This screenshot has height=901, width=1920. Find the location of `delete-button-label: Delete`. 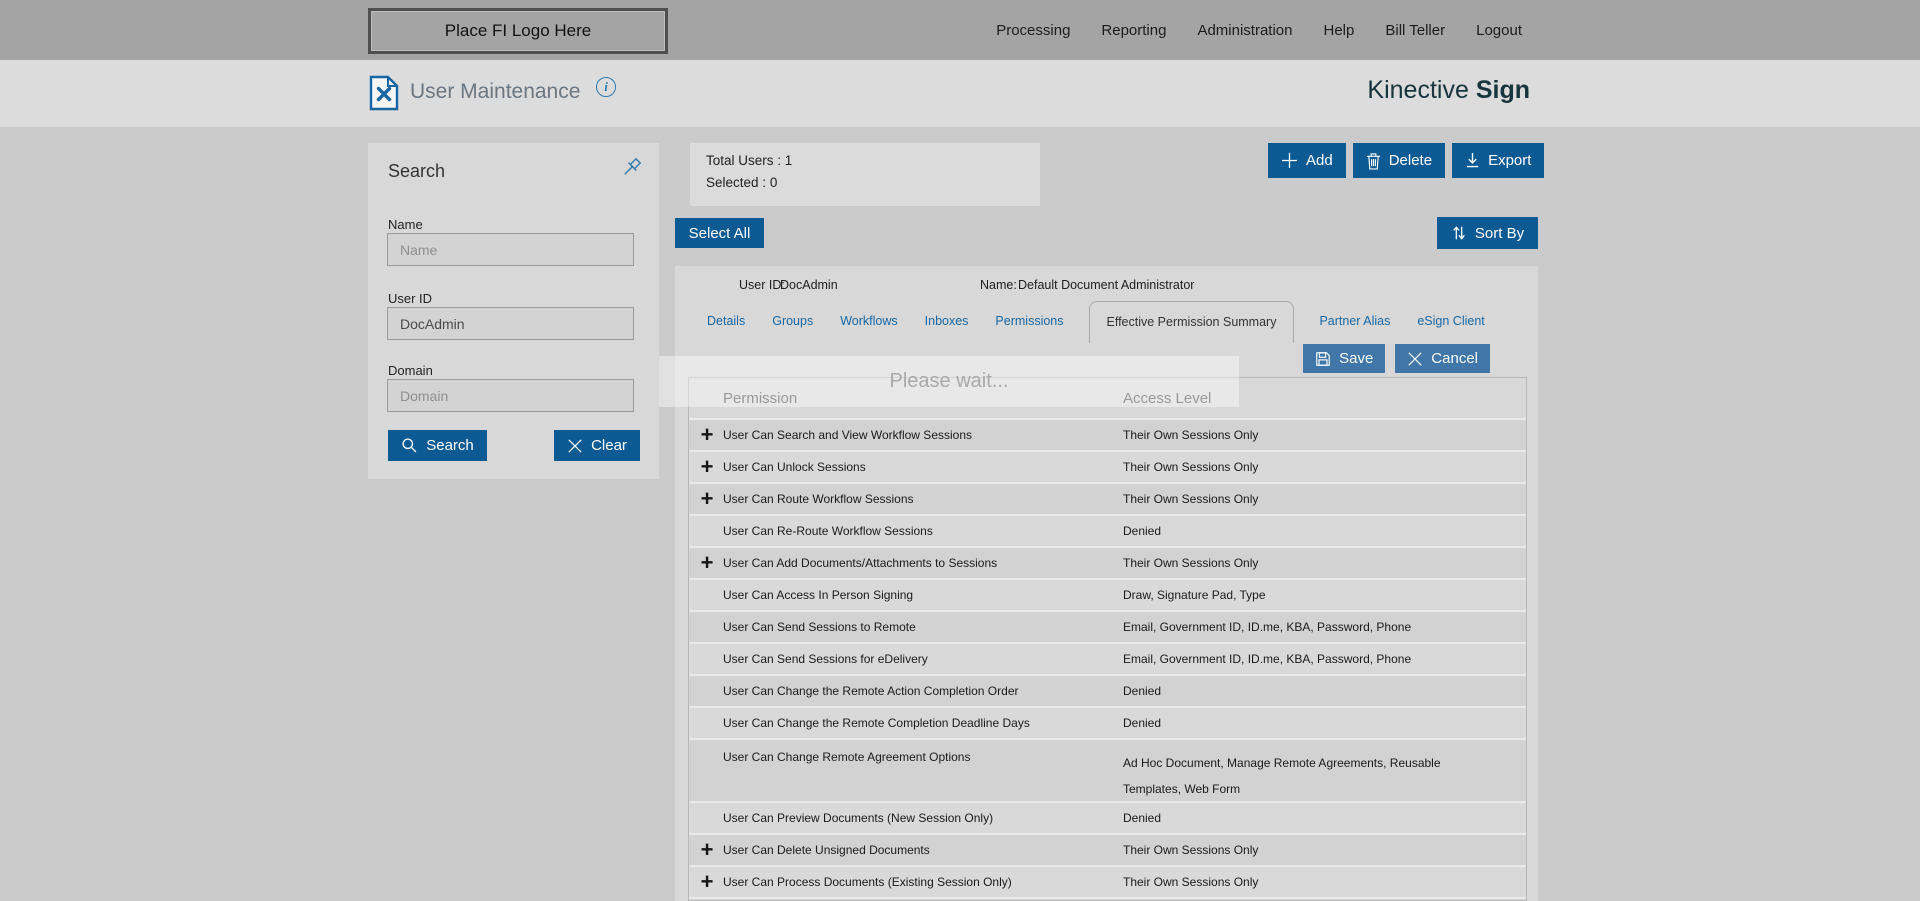

delete-button-label: Delete is located at coordinates (1410, 160).